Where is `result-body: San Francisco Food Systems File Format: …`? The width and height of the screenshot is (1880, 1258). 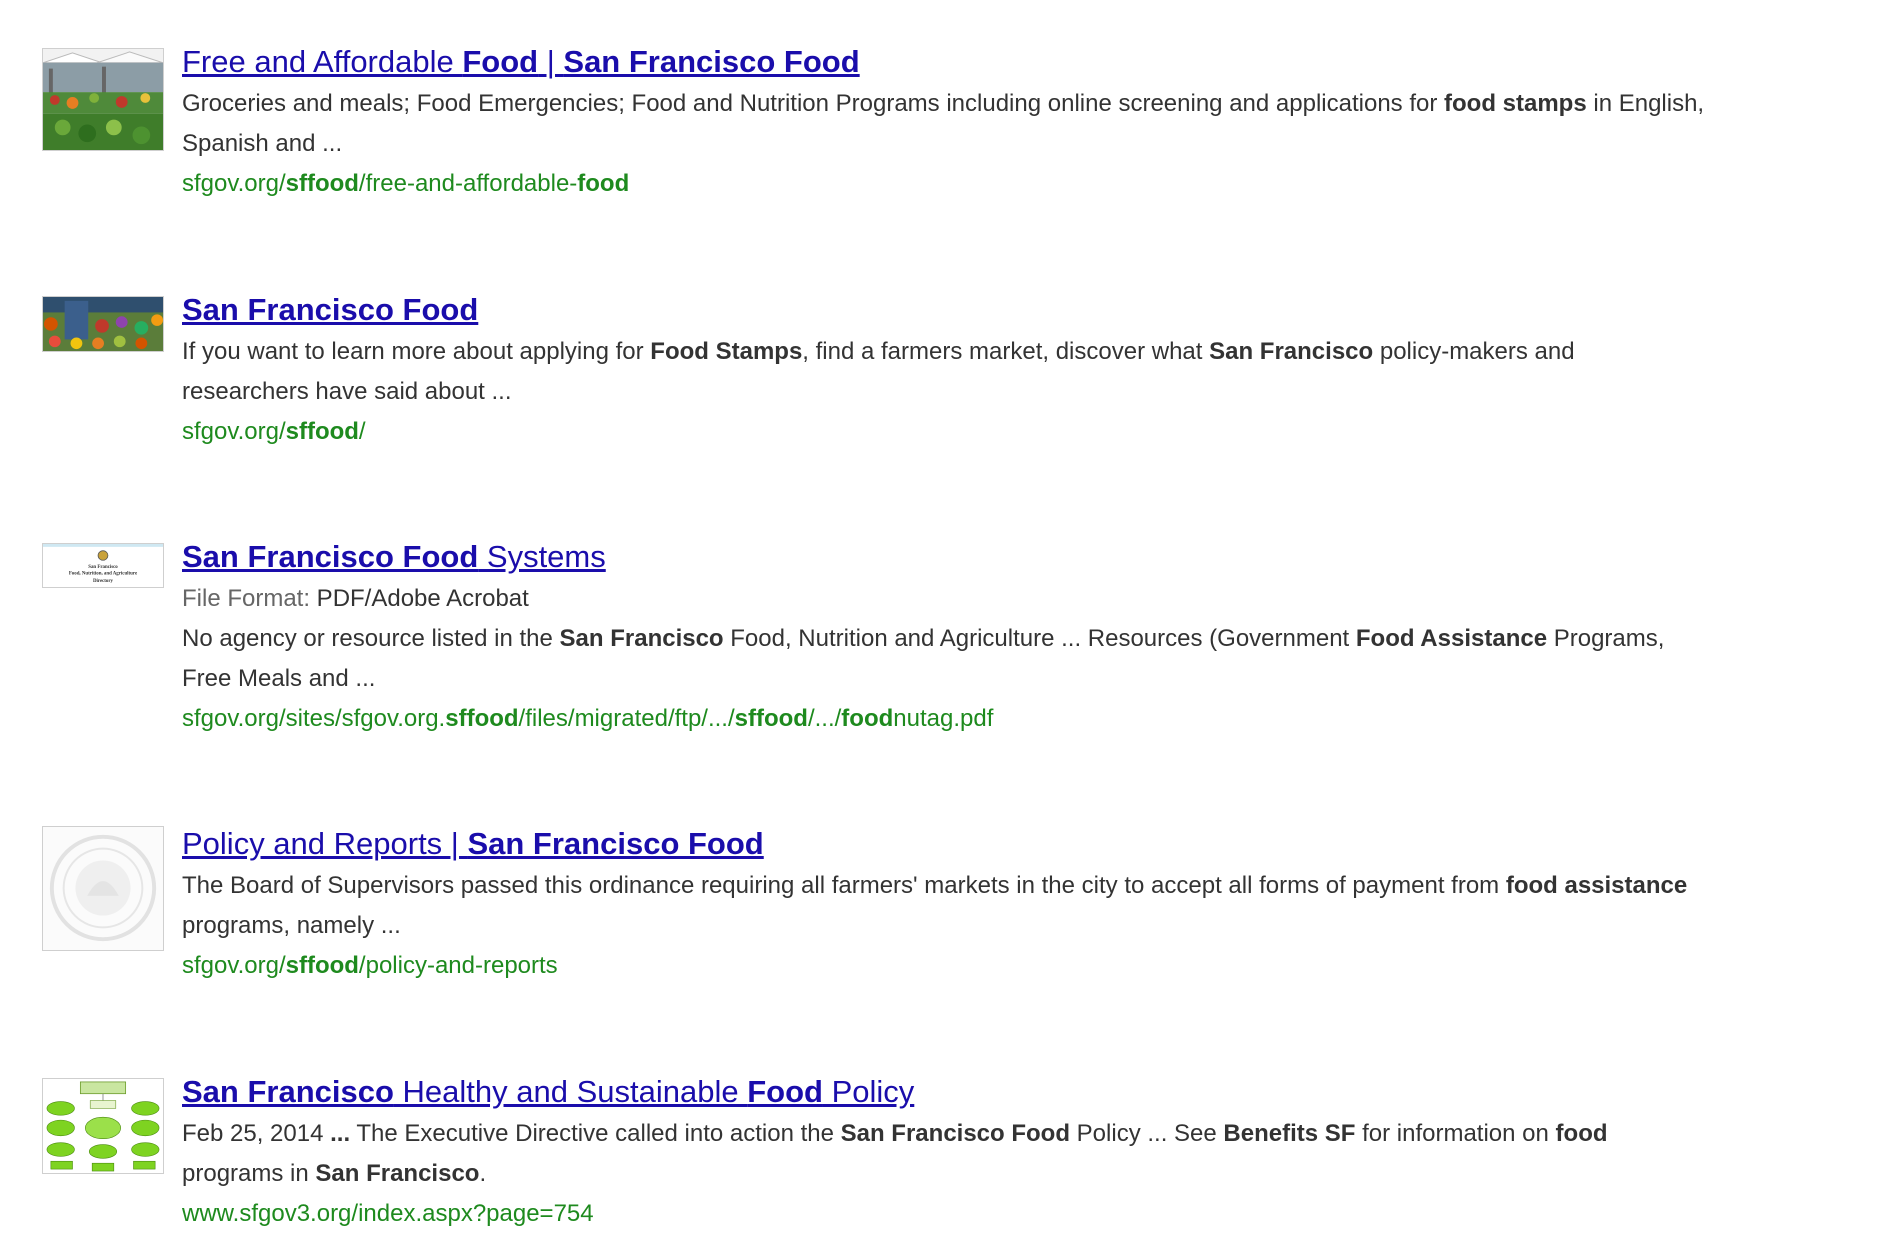
result-body: San Francisco Food Systems File Format: … is located at coordinates (1017, 639).